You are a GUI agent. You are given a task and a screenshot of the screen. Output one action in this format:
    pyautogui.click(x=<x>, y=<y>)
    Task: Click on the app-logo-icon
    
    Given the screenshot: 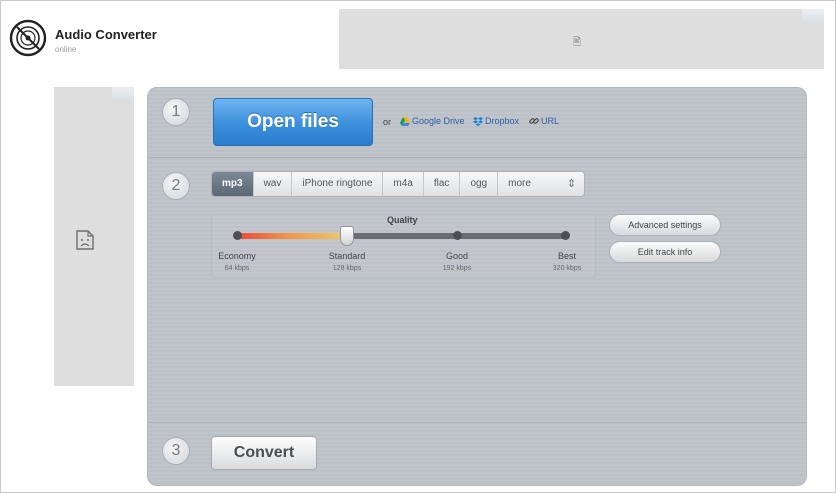 What is the action you would take?
    pyautogui.click(x=28, y=38)
    